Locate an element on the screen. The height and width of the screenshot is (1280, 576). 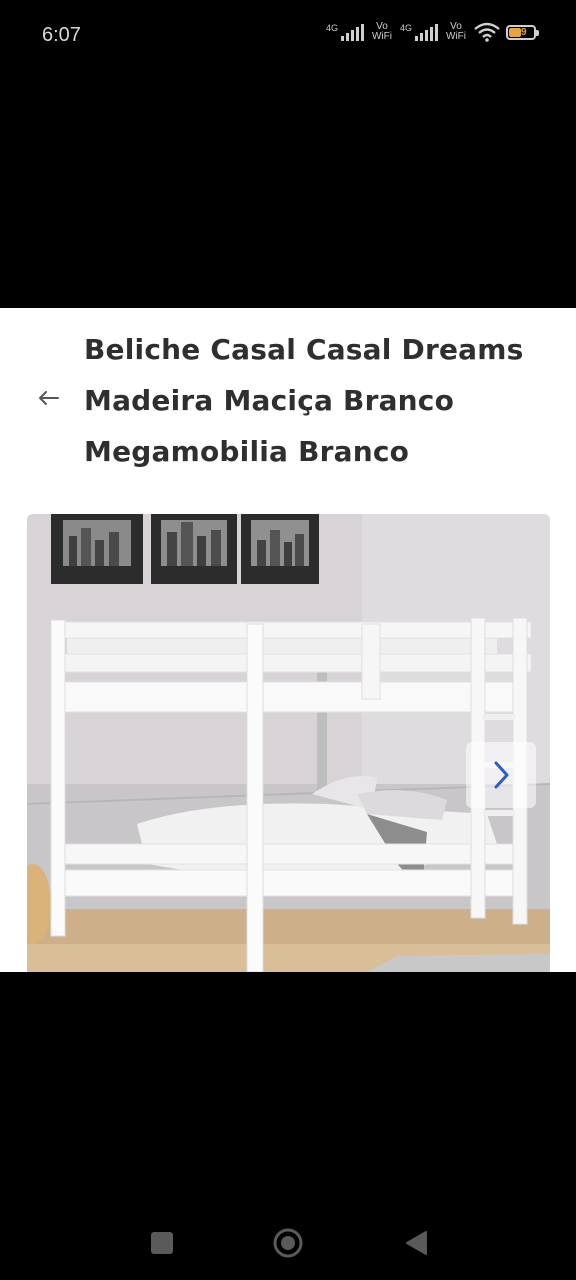
chevron-right-icon is located at coordinates (501, 775).